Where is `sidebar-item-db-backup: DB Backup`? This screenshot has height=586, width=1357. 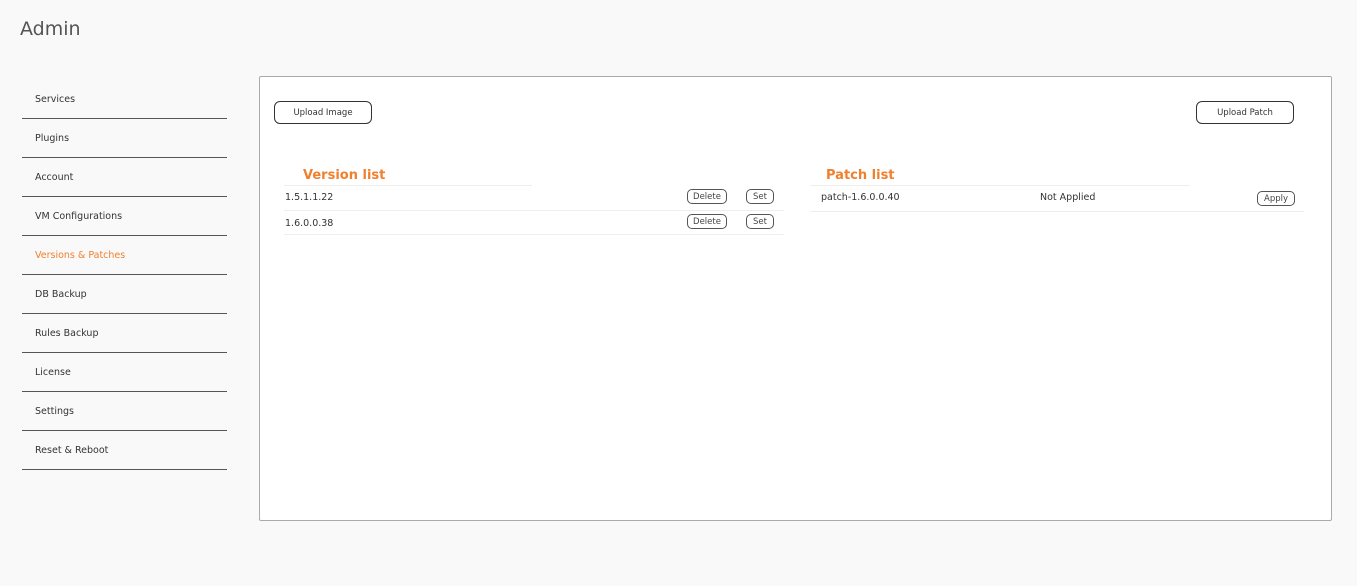 sidebar-item-db-backup: DB Backup is located at coordinates (124, 294).